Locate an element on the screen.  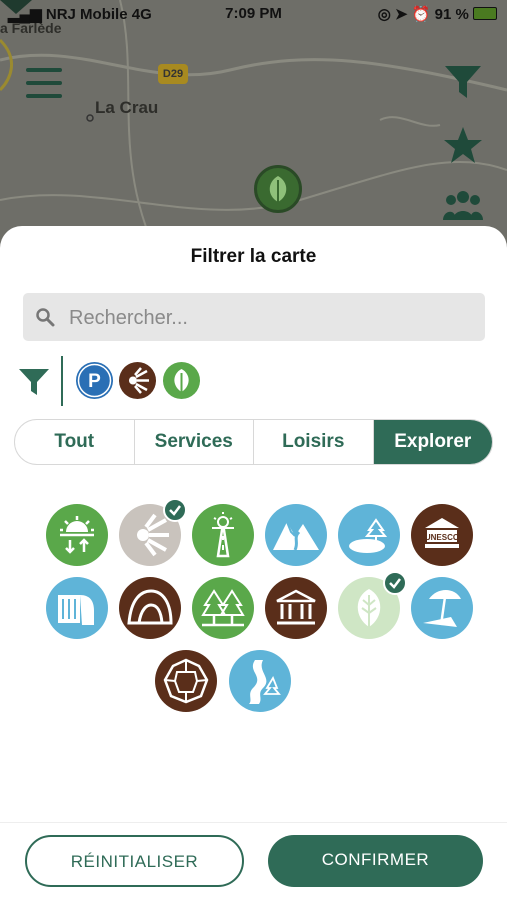
selected-check-viewpoint is located at coordinates (175, 510).